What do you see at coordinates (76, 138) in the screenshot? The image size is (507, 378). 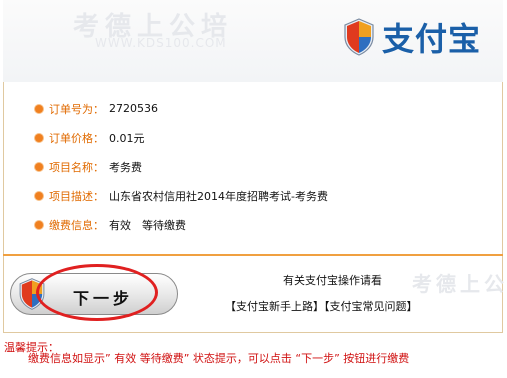 I see `order-price-label: 订单价格：` at bounding box center [76, 138].